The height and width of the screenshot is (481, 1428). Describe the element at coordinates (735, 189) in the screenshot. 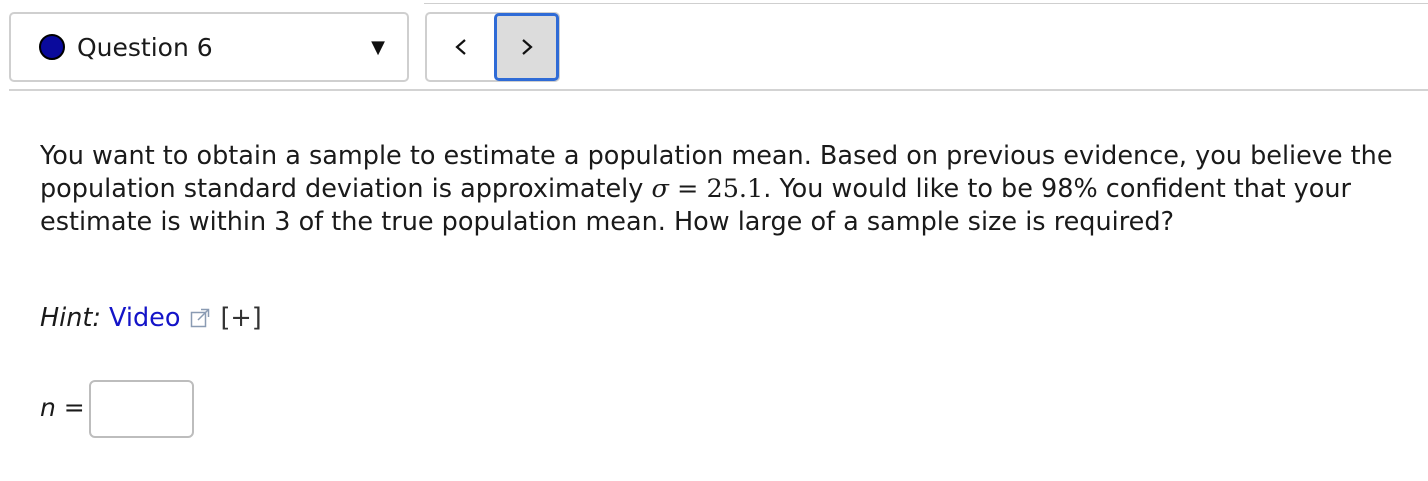

I see `sigma-value: 25.1` at that location.